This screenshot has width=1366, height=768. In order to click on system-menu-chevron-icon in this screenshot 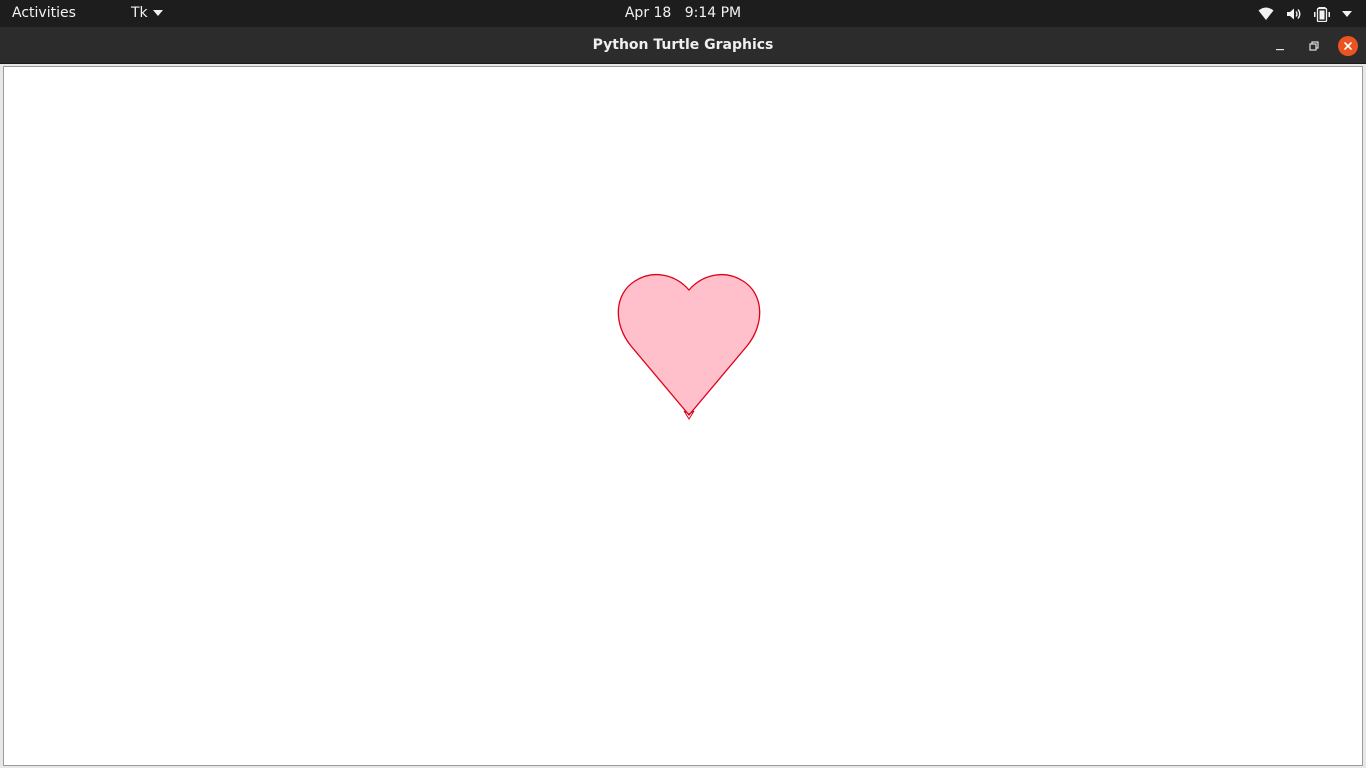, I will do `click(1347, 13)`.